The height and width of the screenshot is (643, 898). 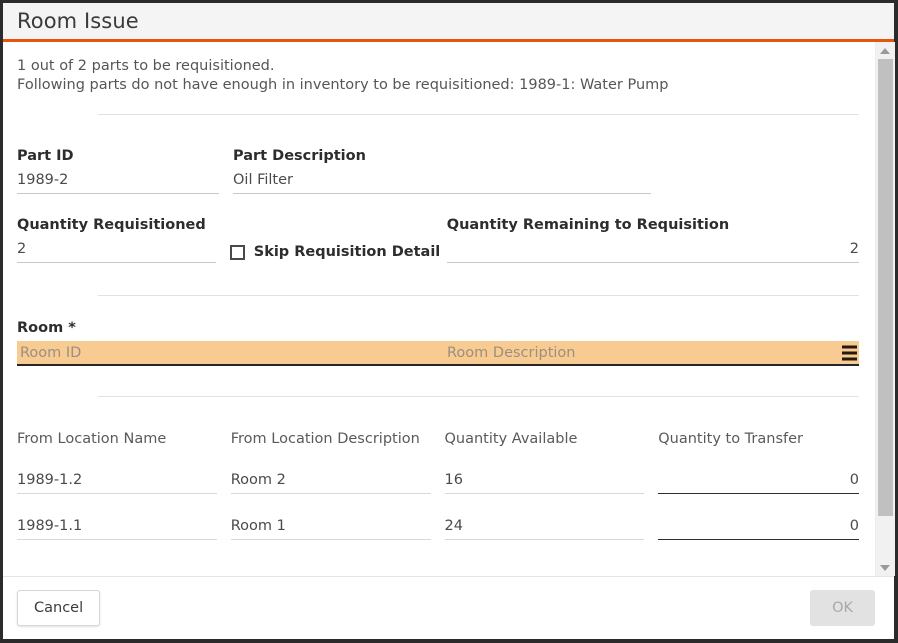 What do you see at coordinates (885, 50) in the screenshot?
I see `chevron-up-icon` at bounding box center [885, 50].